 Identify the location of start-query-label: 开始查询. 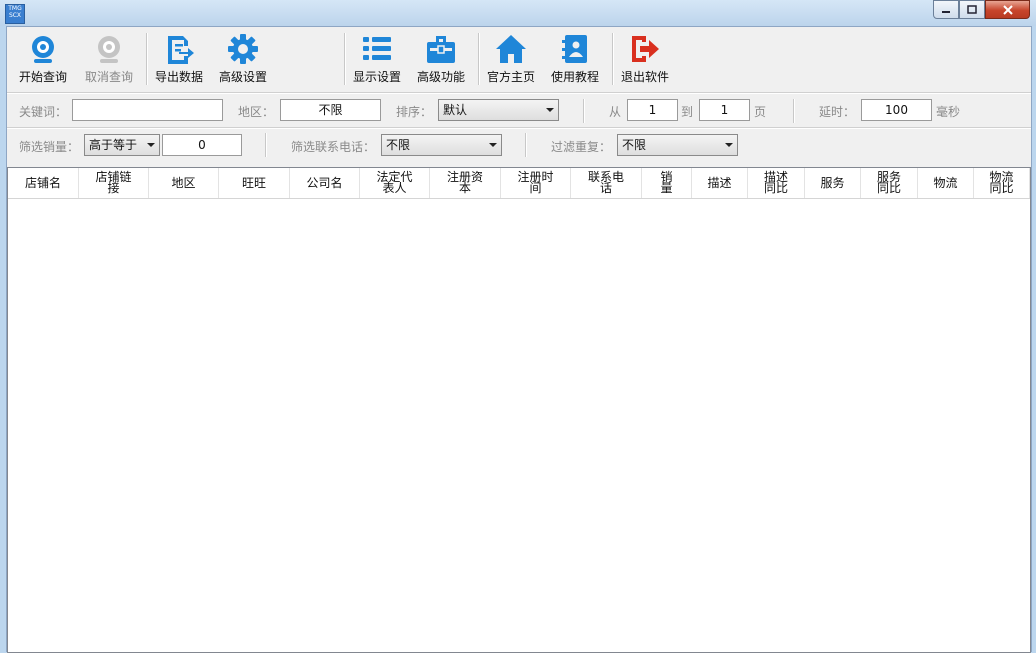
(43, 77).